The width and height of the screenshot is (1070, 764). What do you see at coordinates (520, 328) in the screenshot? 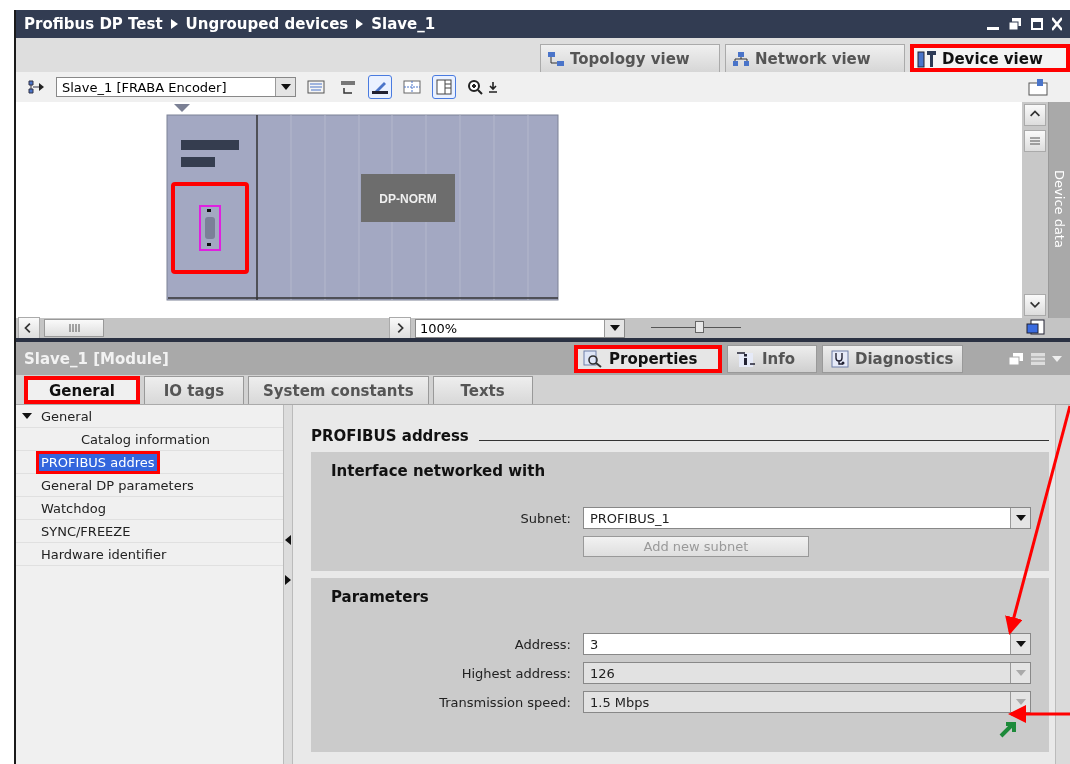
I see `zoom-dropdown: 100%` at bounding box center [520, 328].